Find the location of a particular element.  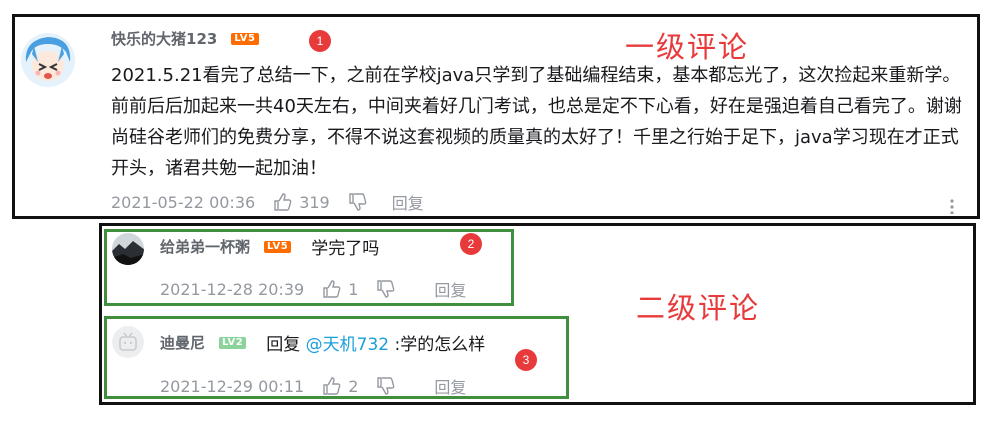

more-dots-icon is located at coordinates (952, 208).